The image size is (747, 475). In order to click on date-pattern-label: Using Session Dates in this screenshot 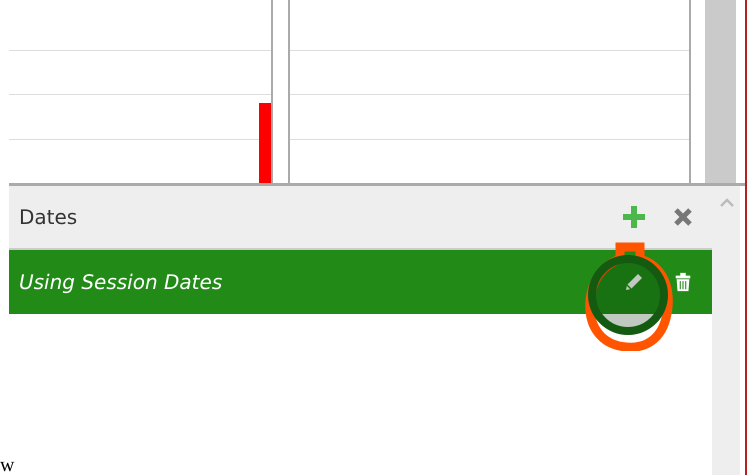, I will do `click(121, 282)`.